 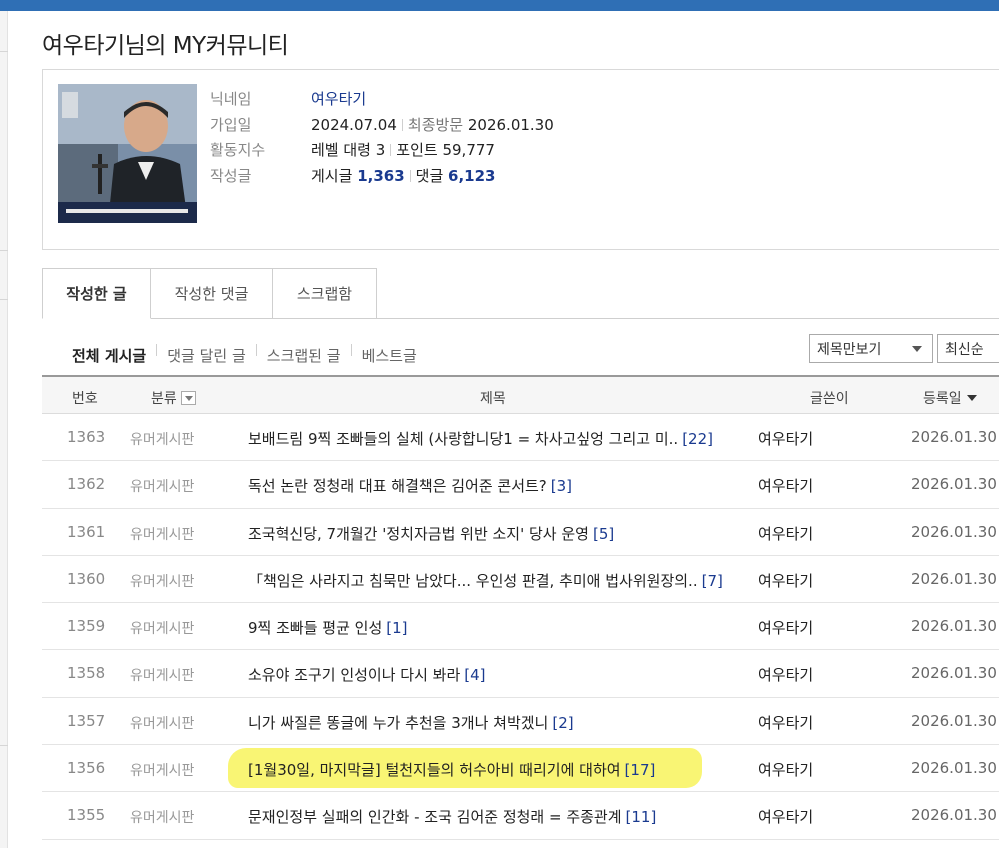 I want to click on post-number: 1362, so click(x=86, y=484).